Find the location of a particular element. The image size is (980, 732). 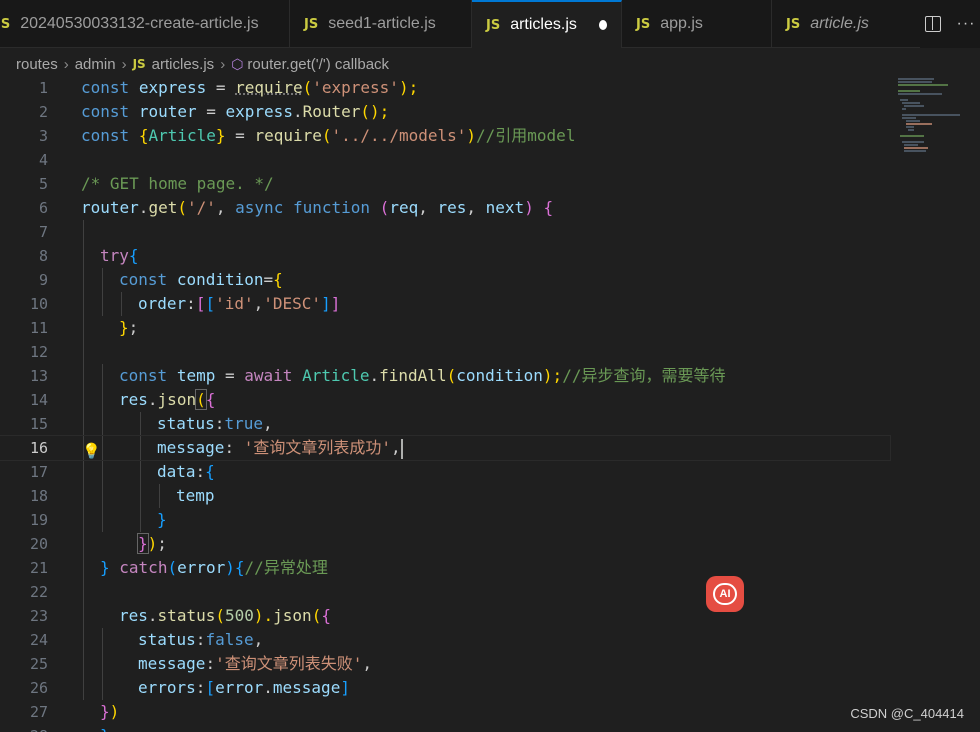

line-number: 17 is located at coordinates (38, 472).